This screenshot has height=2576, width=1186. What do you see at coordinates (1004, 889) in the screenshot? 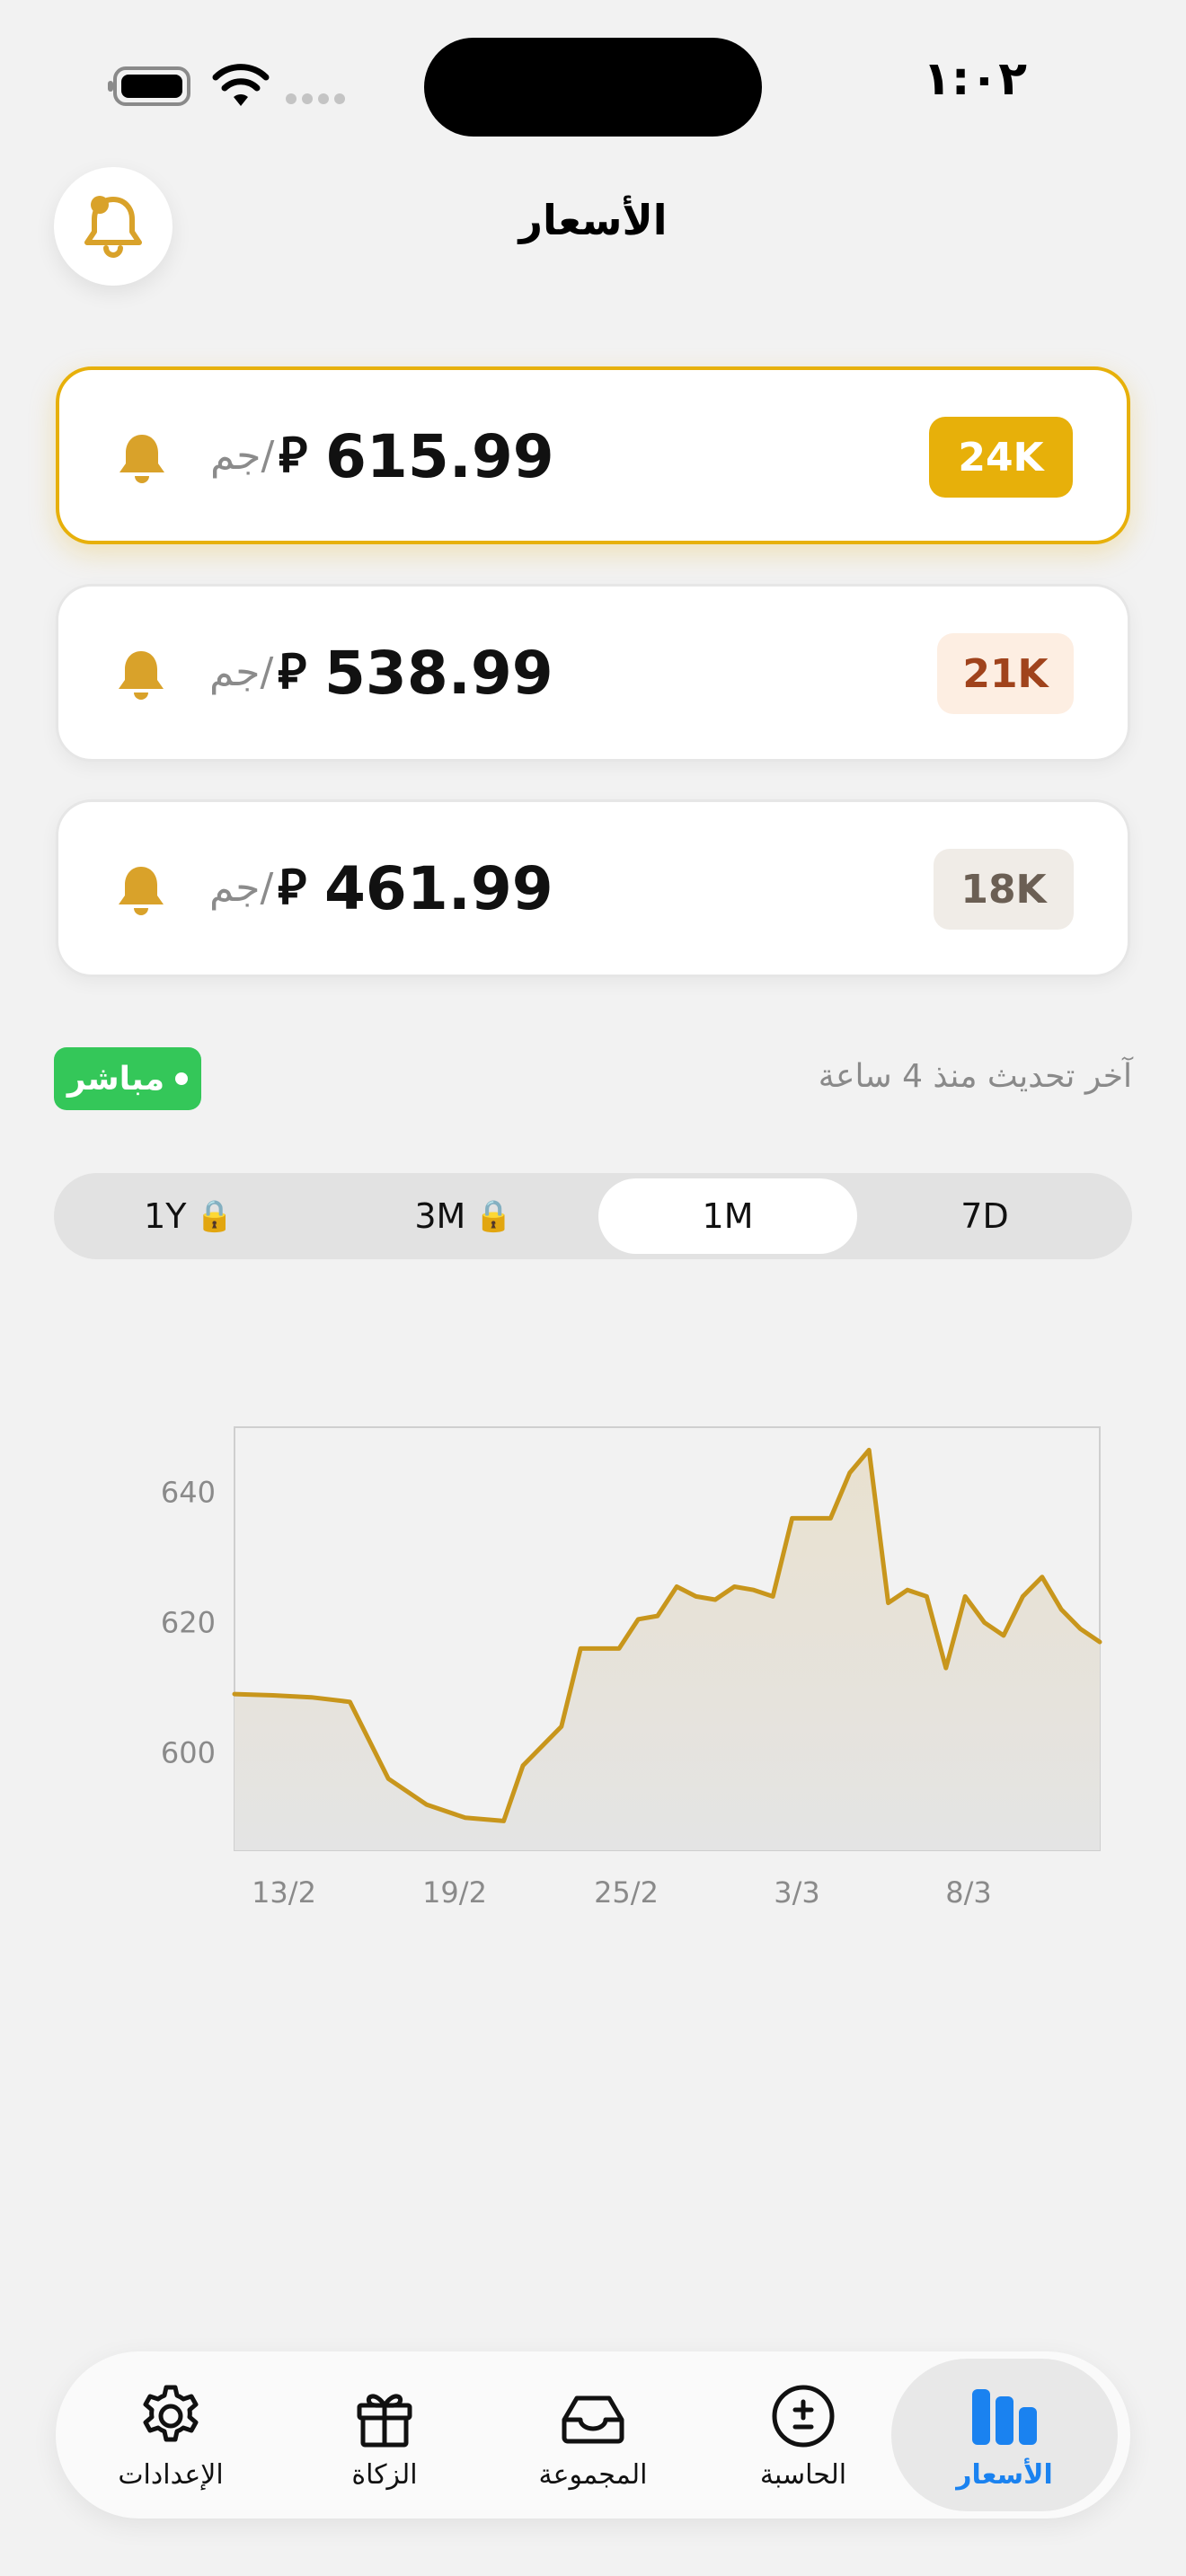
I see `karat-badge: 18K` at bounding box center [1004, 889].